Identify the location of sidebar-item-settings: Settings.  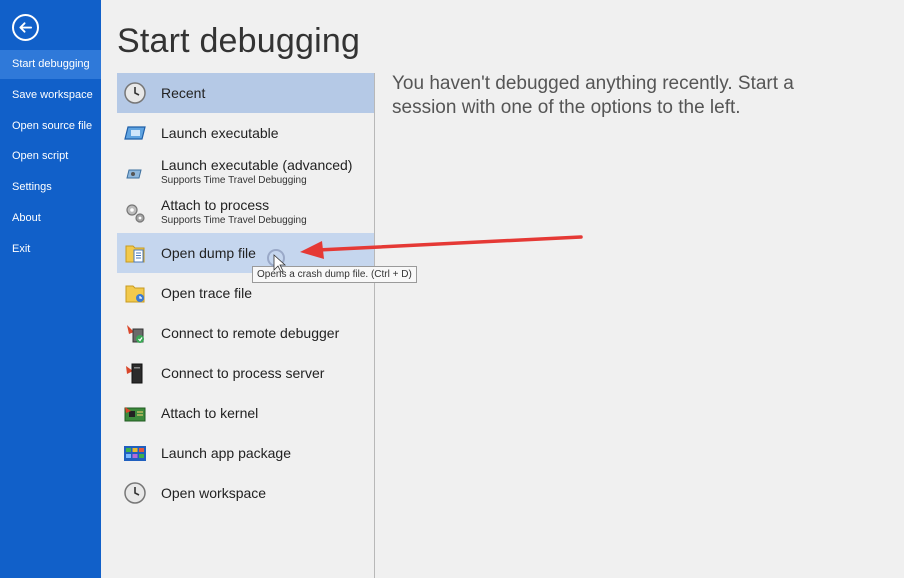
(50, 187).